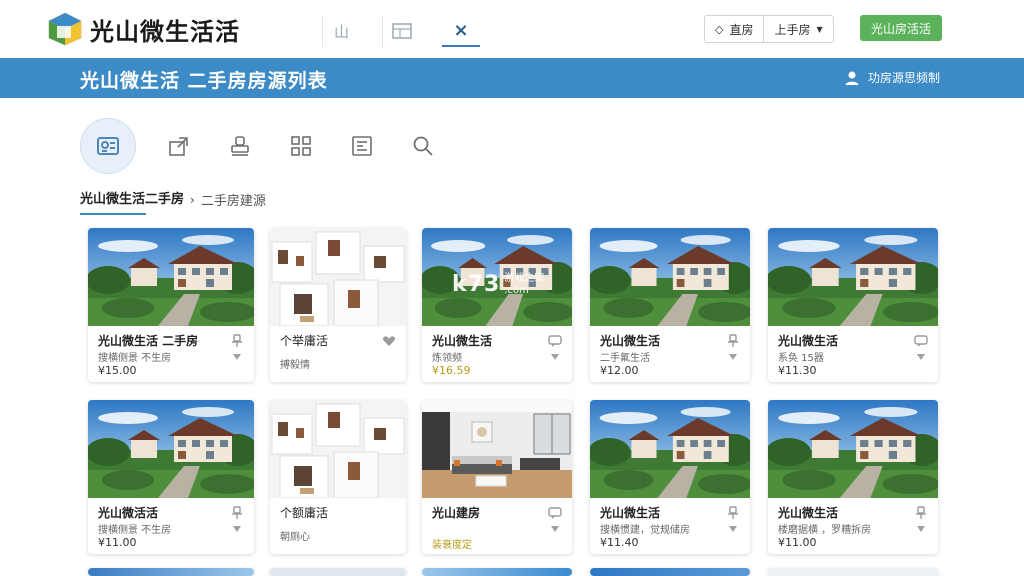 The width and height of the screenshot is (1024, 576). I want to click on listing-title: 个举庸活, so click(304, 341).